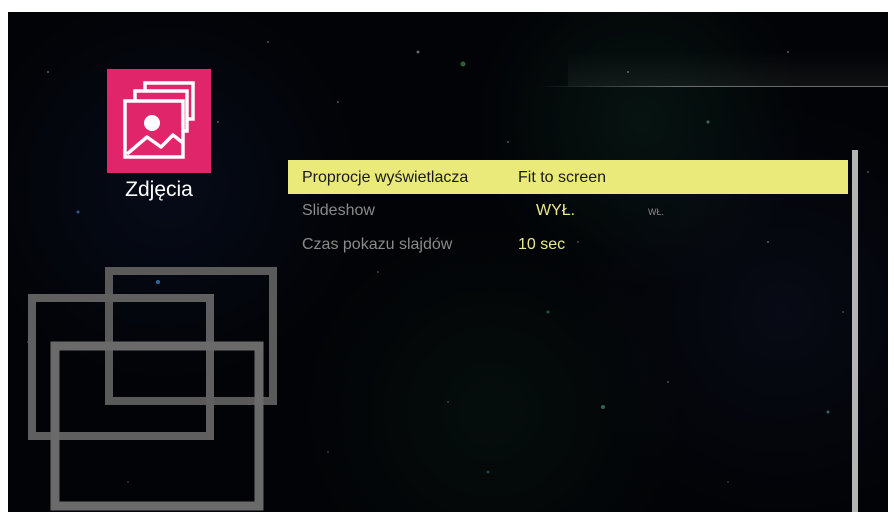 The width and height of the screenshot is (894, 512). I want to click on setting-value-on: WŁ., so click(656, 212).